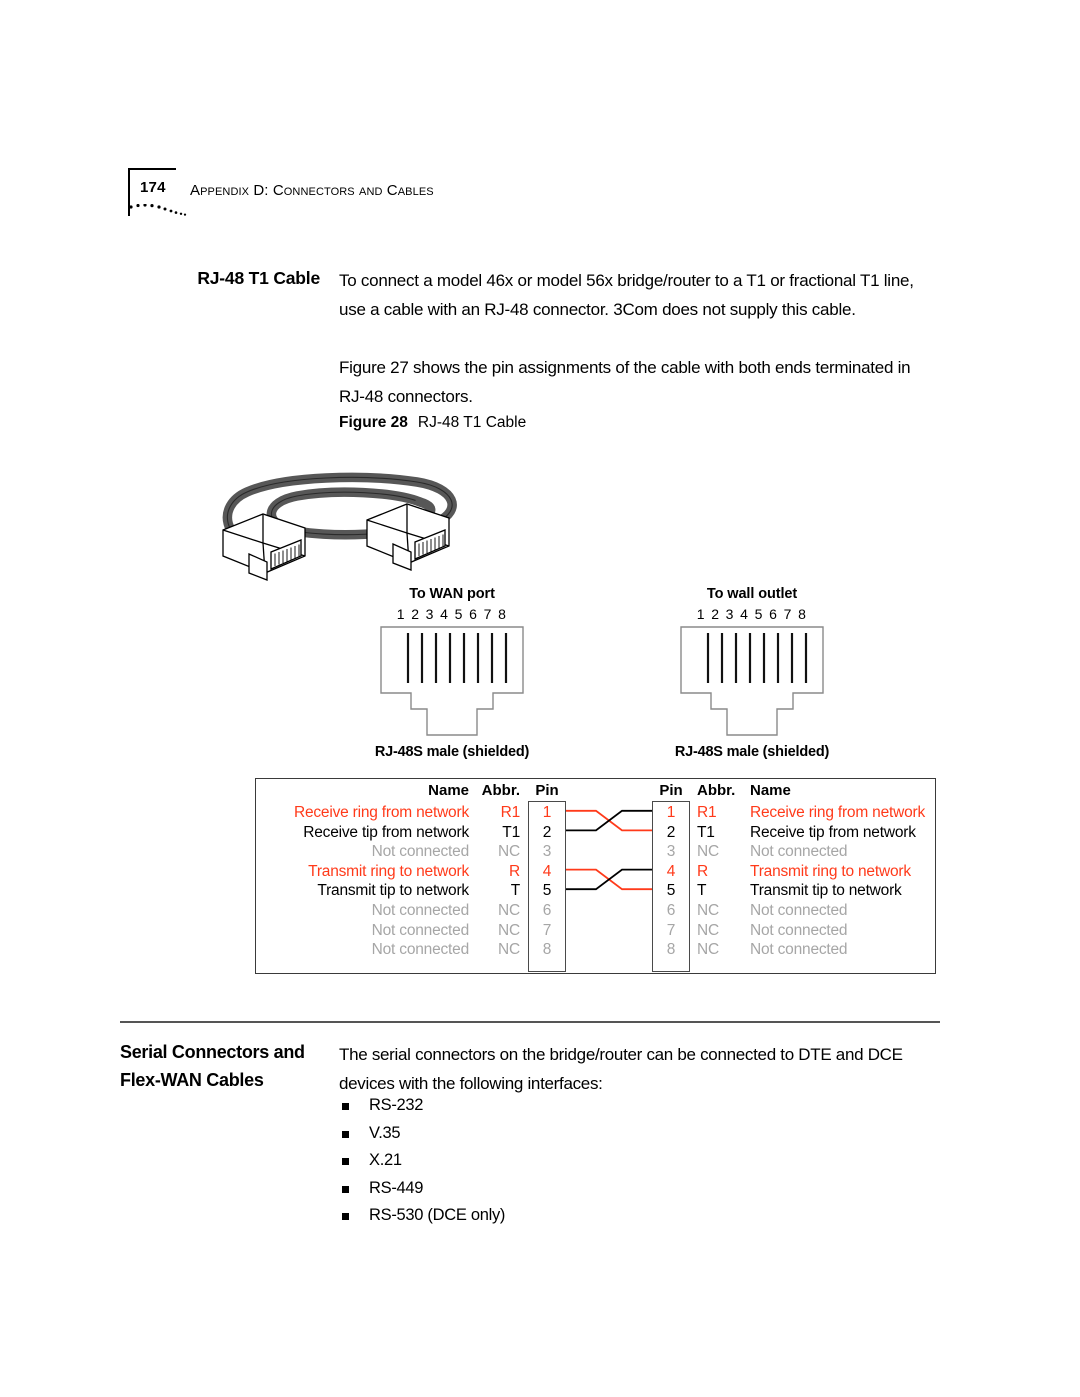 This screenshot has width=1080, height=1397. I want to click on rj48-cable-illustration, so click(339, 526).